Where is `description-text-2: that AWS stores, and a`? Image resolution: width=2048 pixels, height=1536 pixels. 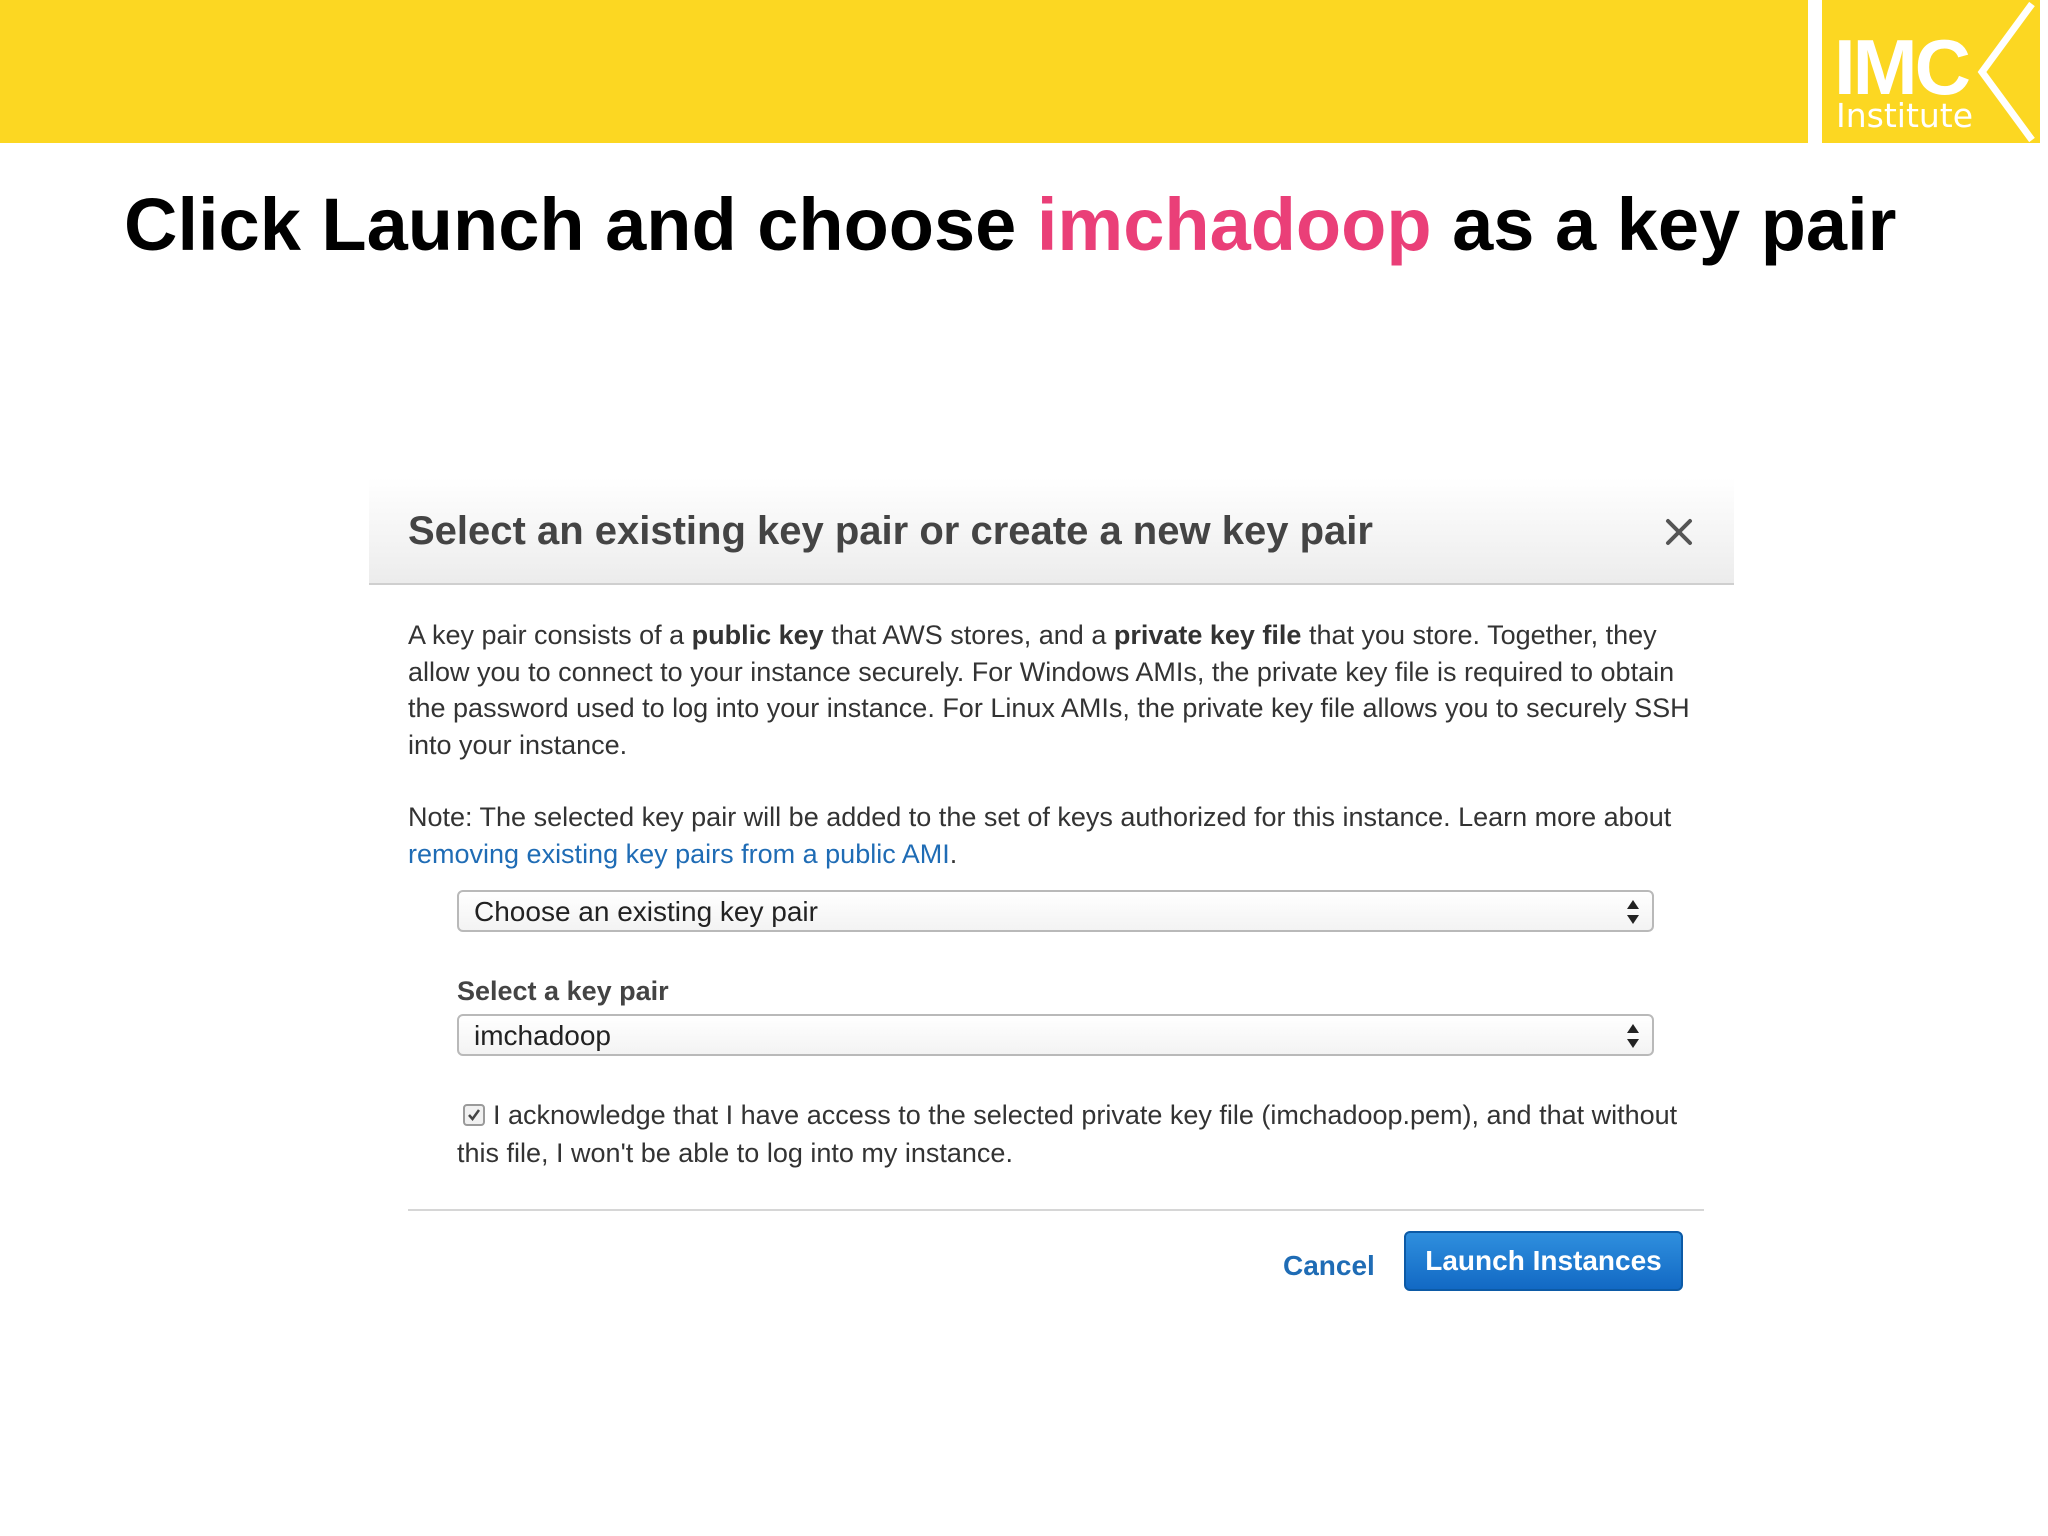 description-text-2: that AWS stores, and a is located at coordinates (968, 635).